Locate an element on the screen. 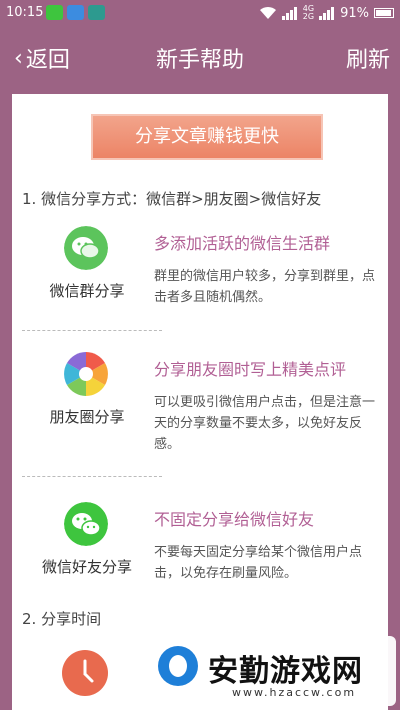 This screenshot has height=710, width=400. watermark-url: www.hzaccw.com is located at coordinates (294, 692).